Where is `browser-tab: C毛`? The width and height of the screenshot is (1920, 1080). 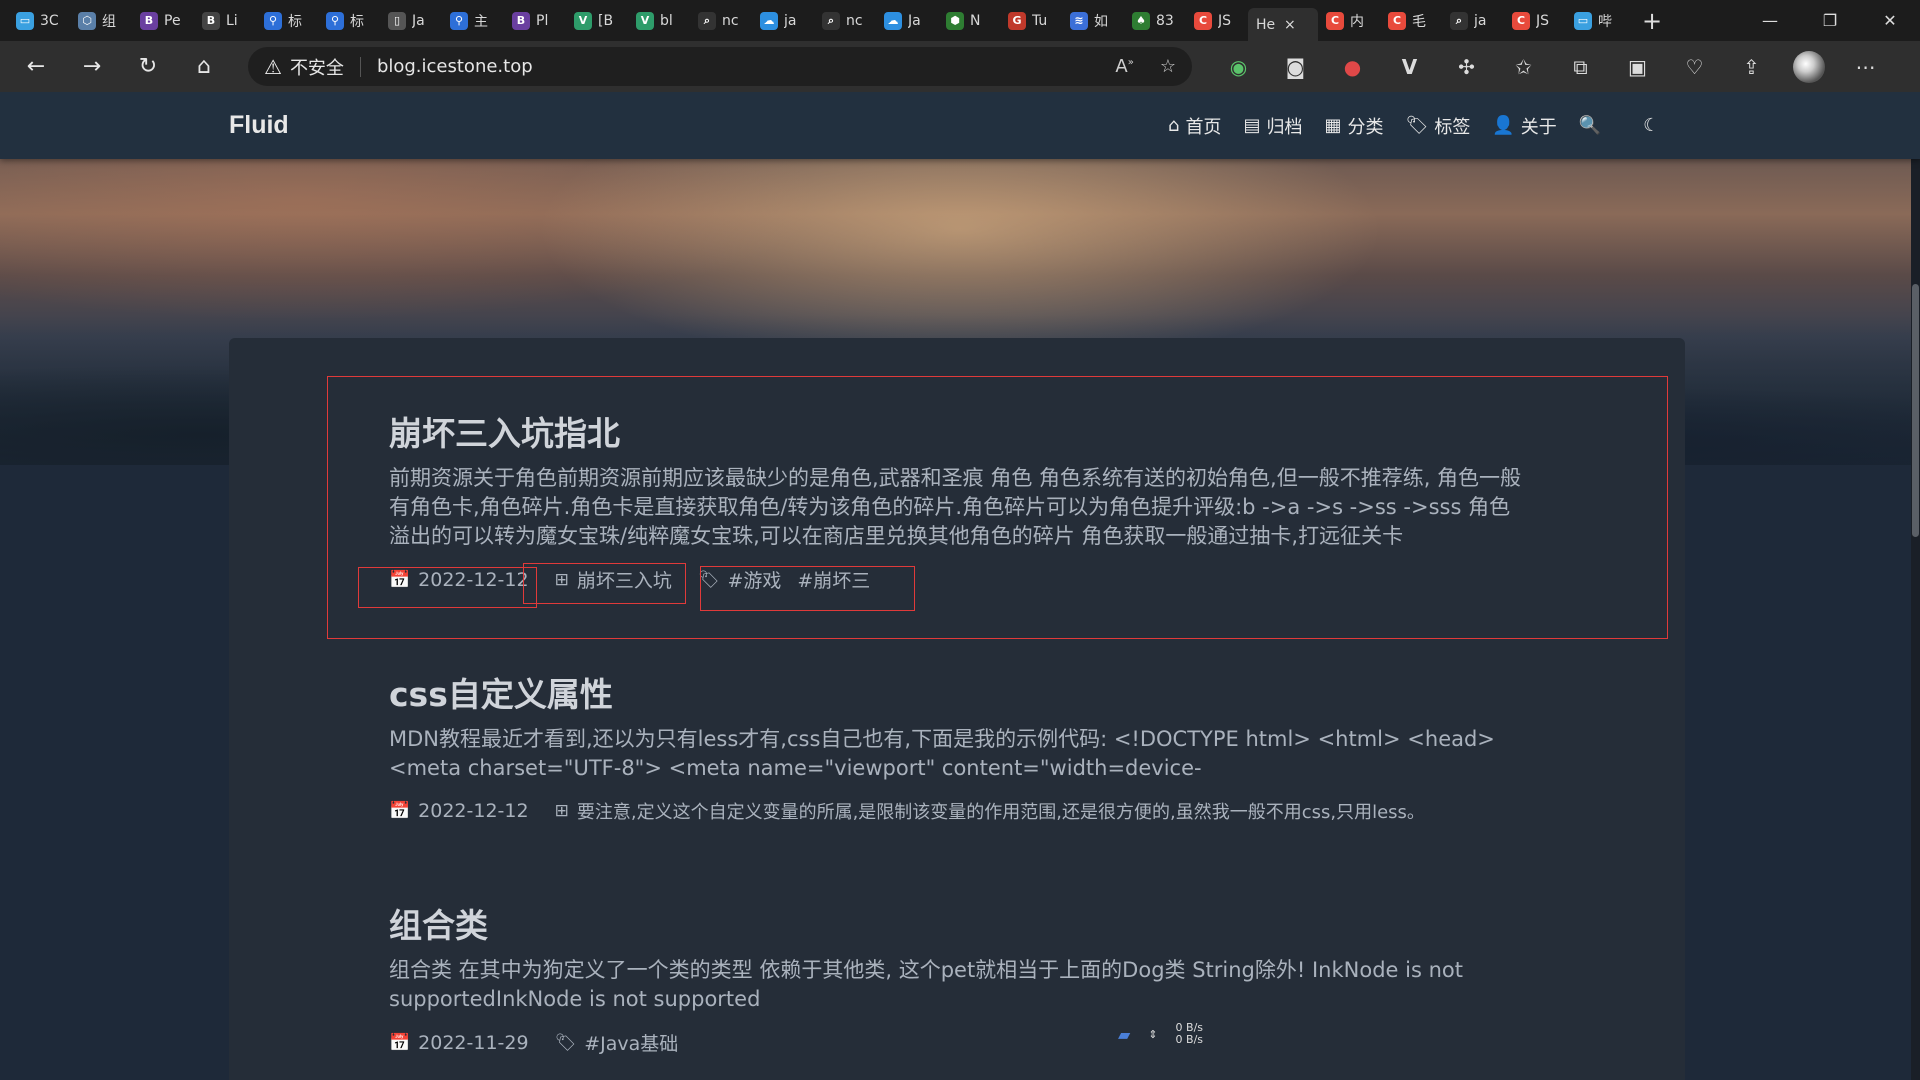
browser-tab: C毛 is located at coordinates (1411, 20).